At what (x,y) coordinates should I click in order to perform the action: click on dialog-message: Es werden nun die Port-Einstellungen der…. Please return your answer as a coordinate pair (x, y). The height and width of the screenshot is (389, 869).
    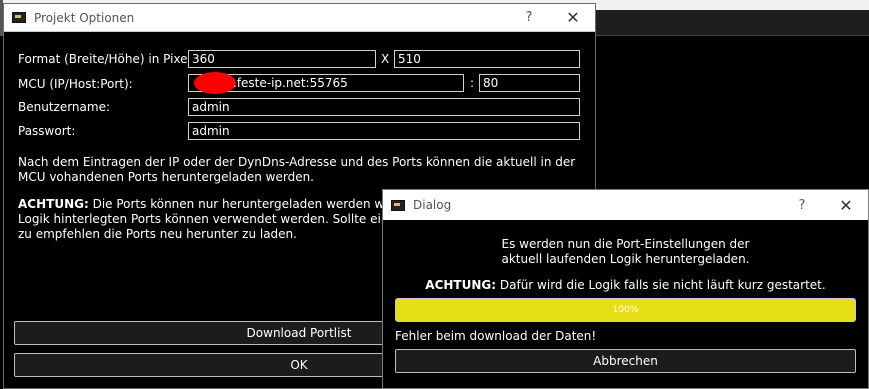
    Looking at the image, I should click on (625, 252).